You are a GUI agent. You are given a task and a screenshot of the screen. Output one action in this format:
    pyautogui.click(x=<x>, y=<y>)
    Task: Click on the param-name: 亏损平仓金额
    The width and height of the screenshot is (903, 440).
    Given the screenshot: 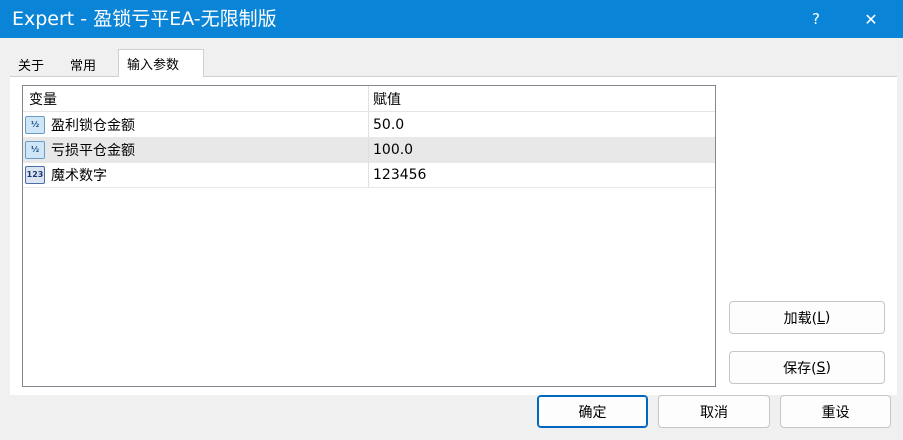 What is the action you would take?
    pyautogui.click(x=93, y=150)
    